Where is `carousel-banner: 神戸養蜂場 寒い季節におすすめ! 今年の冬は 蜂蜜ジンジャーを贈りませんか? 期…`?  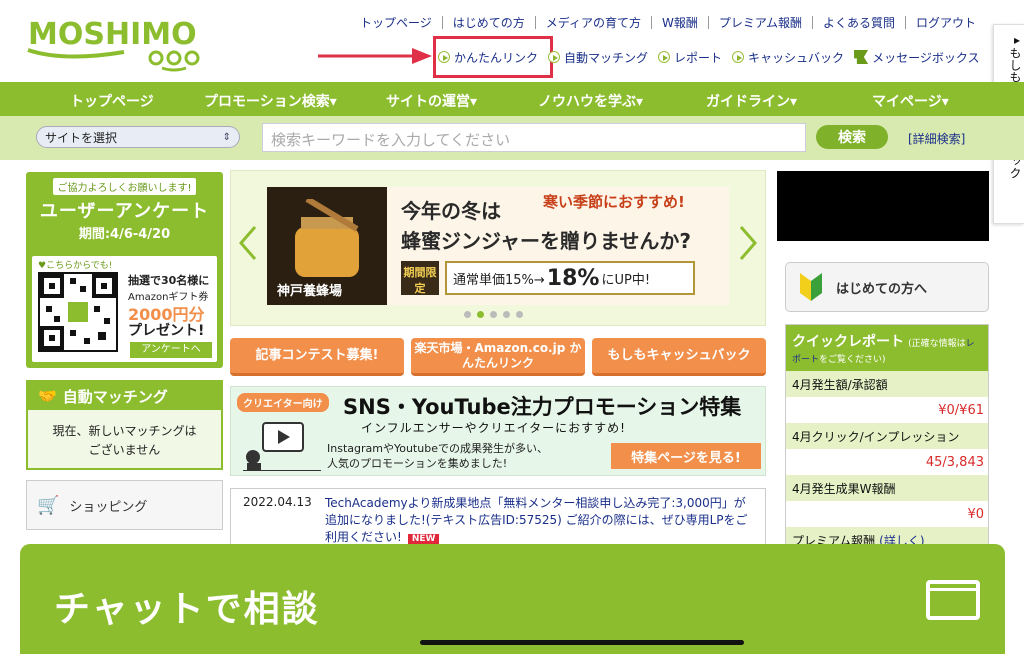 carousel-banner: 神戸養蜂場 寒い季節におすすめ! 今年の冬は 蜂蜜ジンジャーを贈りませんか? 期… is located at coordinates (498, 248).